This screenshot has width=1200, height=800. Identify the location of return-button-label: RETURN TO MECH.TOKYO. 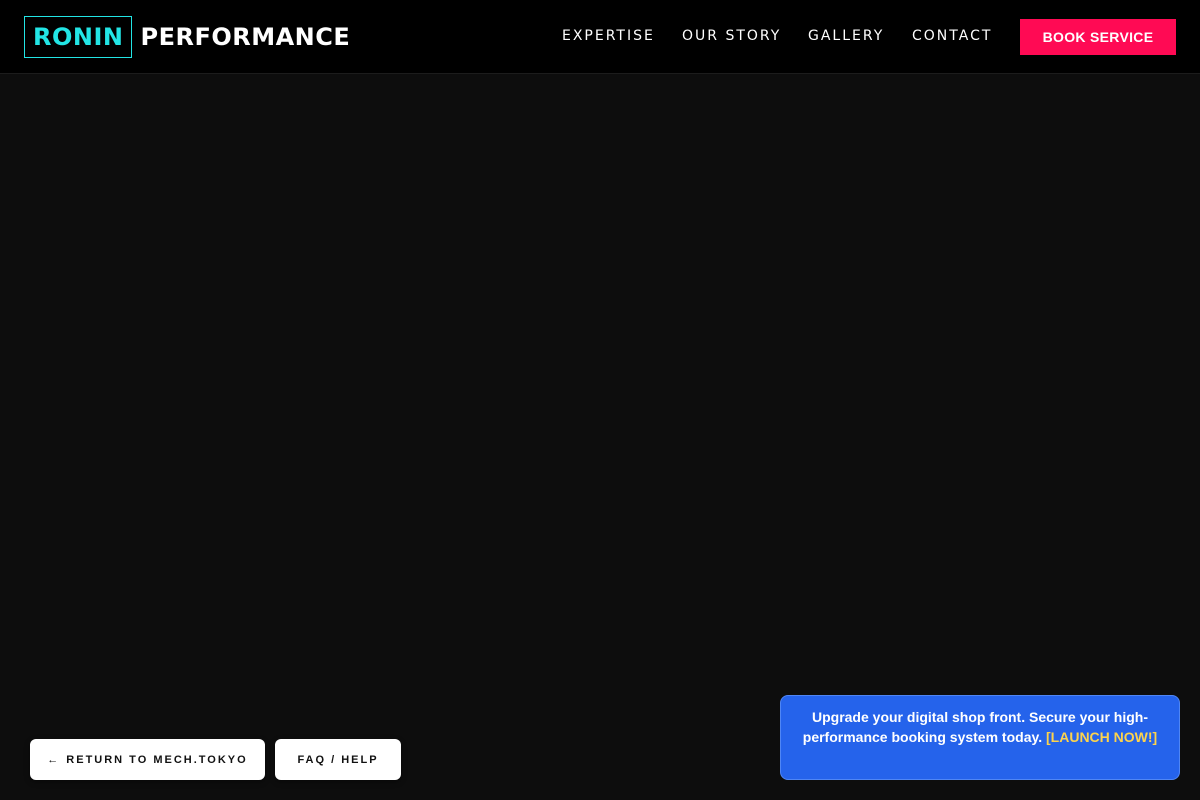
(157, 759).